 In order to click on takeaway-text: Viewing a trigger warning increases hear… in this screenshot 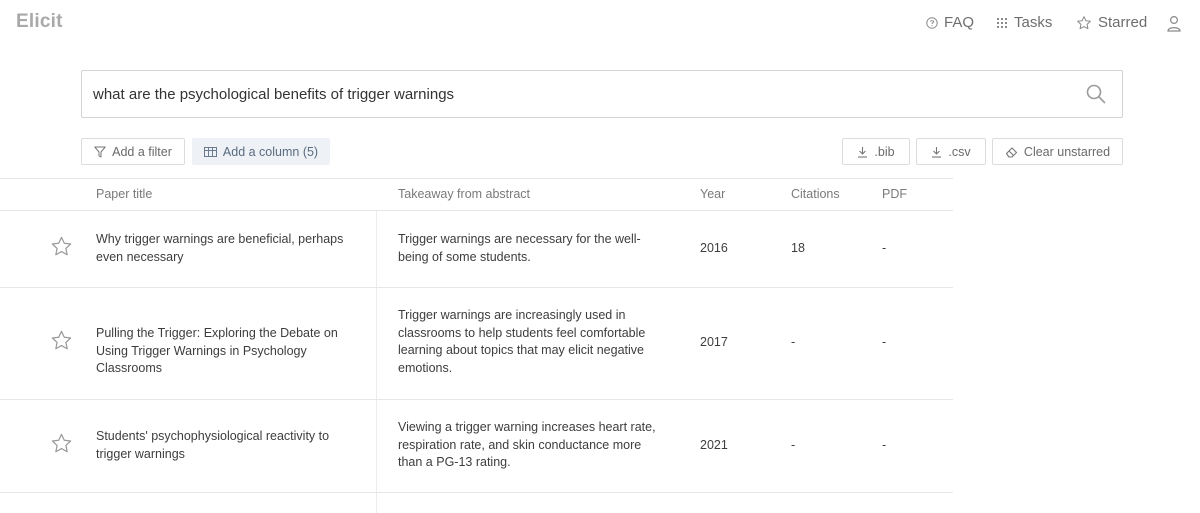, I will do `click(527, 445)`.